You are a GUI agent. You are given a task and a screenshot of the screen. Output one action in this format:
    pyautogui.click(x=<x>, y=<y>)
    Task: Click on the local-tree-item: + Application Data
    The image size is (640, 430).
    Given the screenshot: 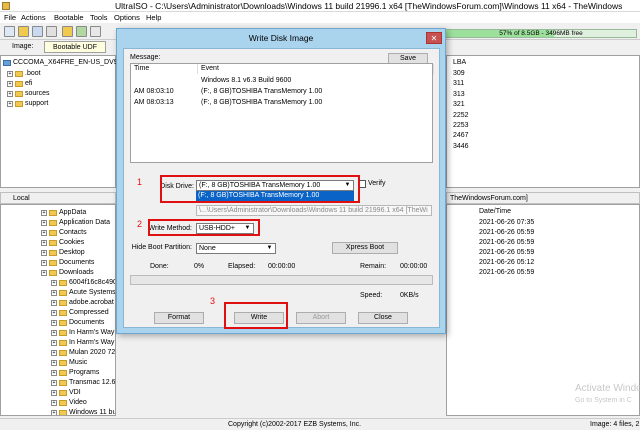 What is the action you would take?
    pyautogui.click(x=75, y=222)
    